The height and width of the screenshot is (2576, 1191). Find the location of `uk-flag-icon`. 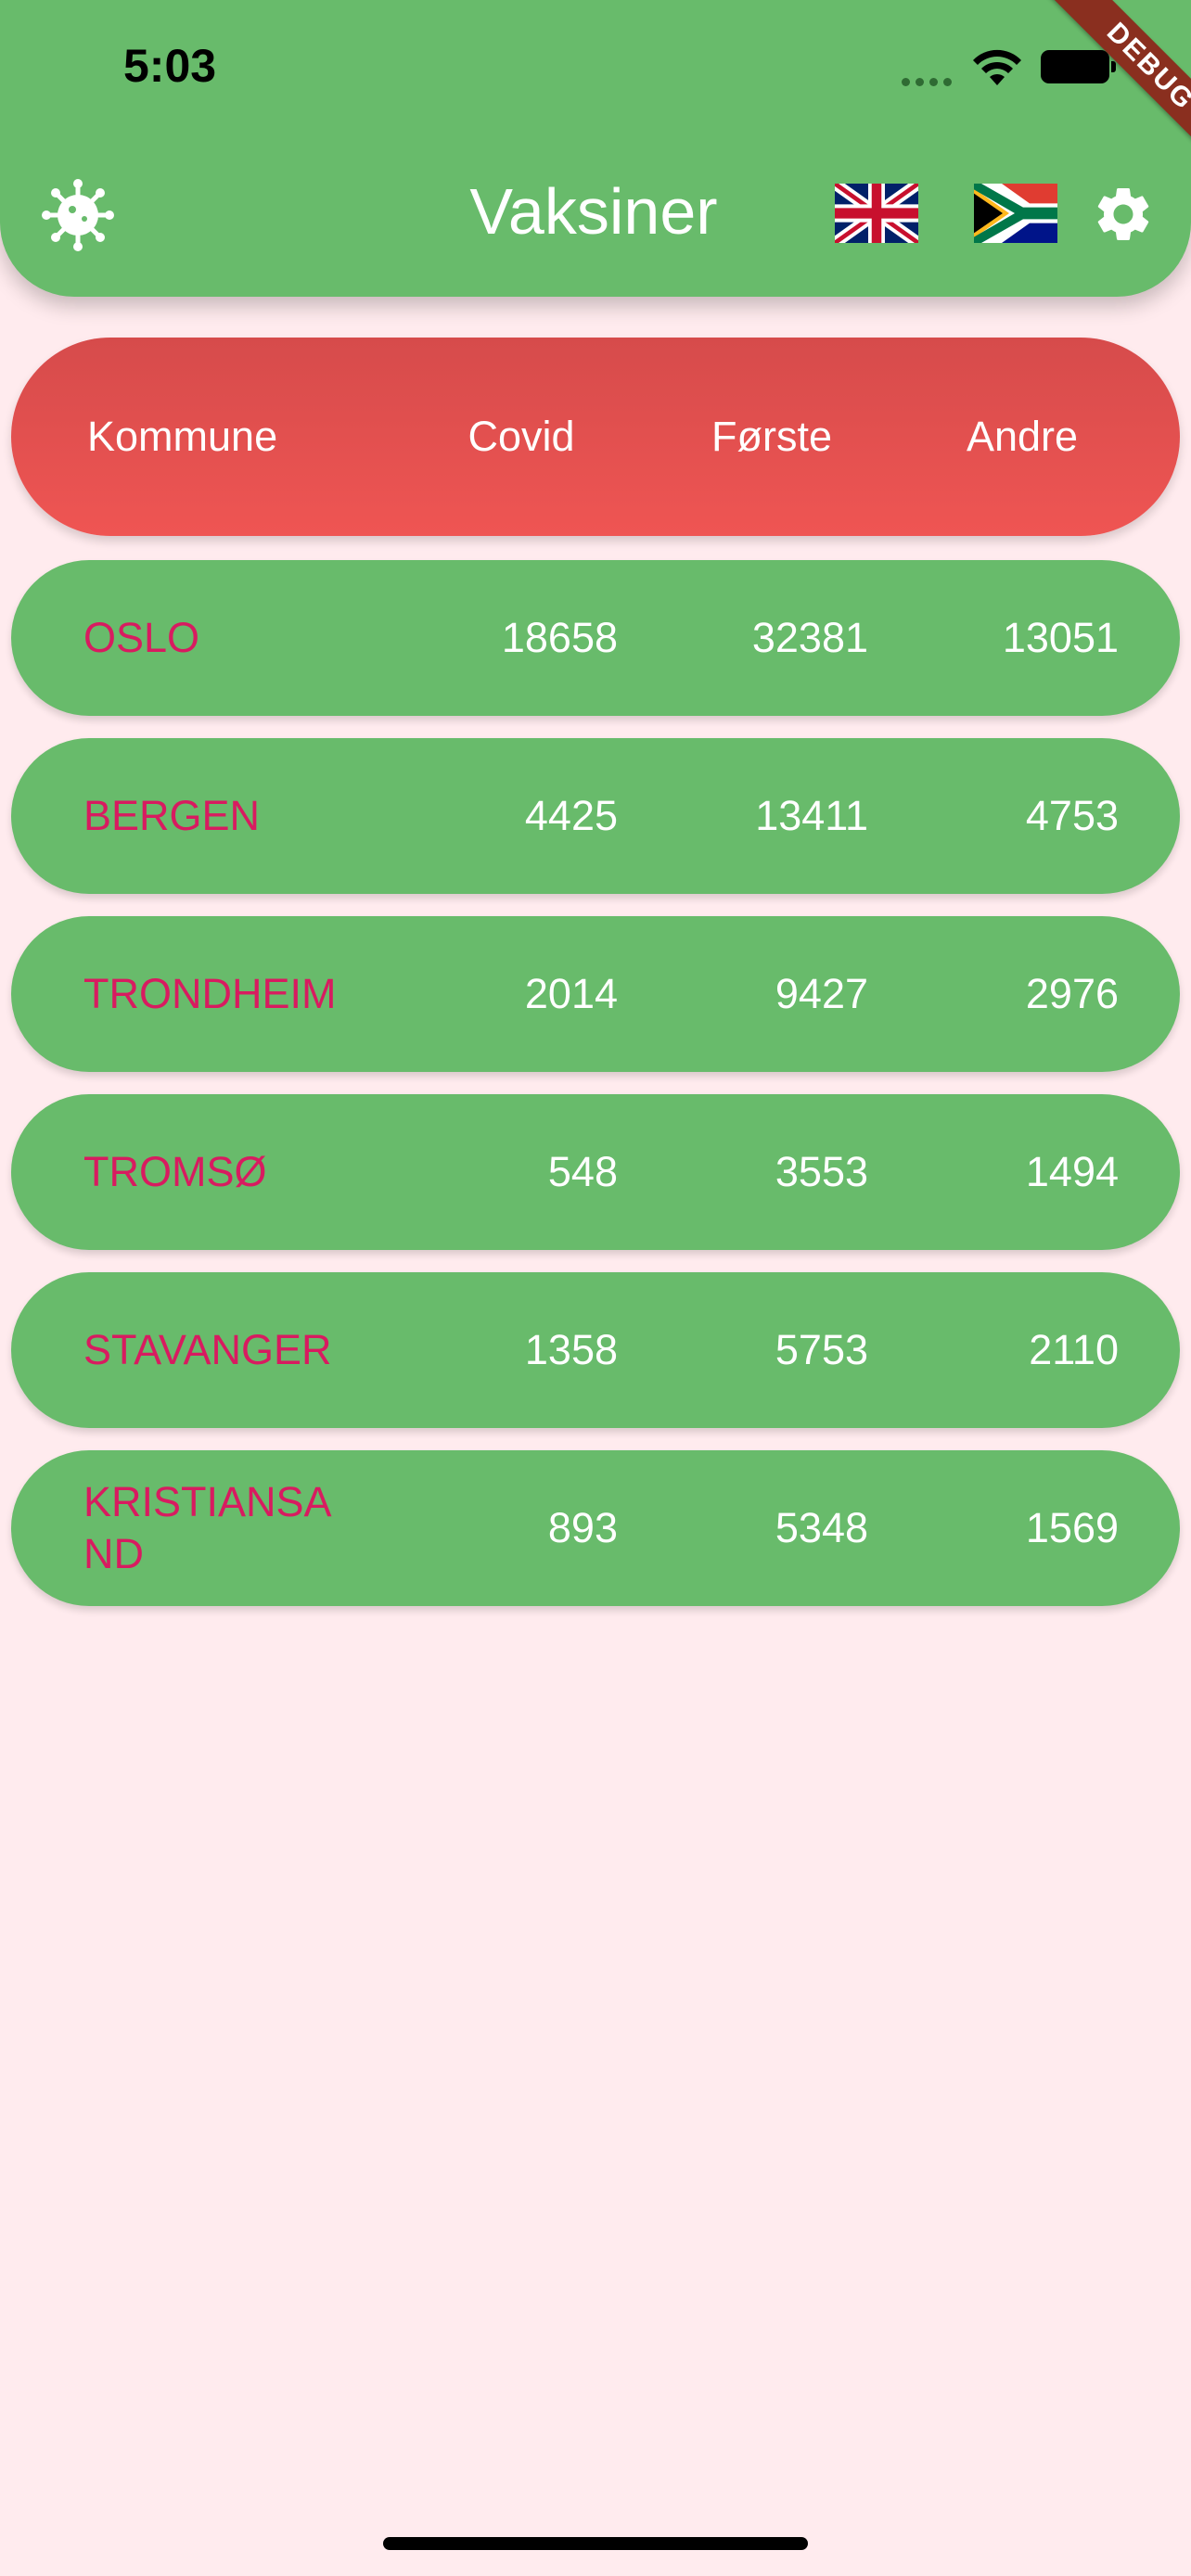

uk-flag-icon is located at coordinates (876, 213).